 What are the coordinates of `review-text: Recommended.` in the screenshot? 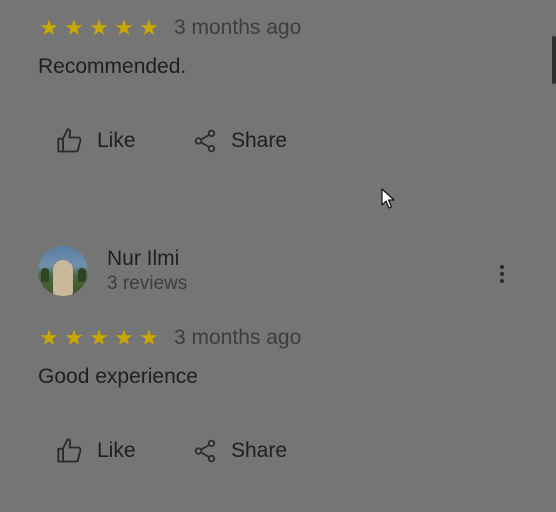 It's located at (112, 66).